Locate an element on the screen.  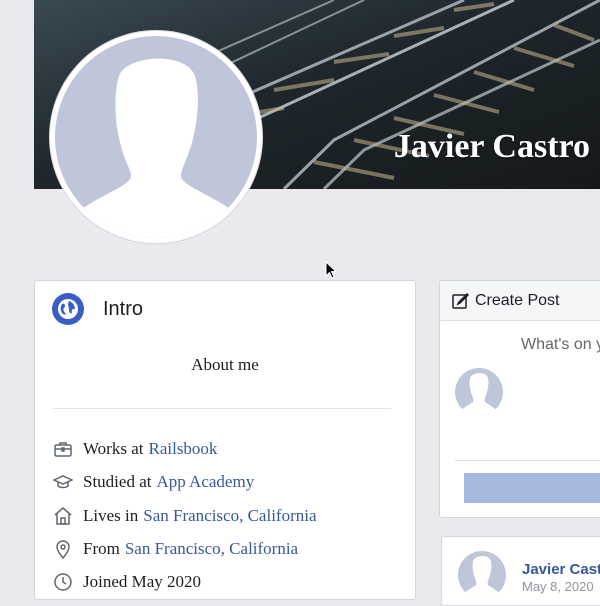
author-avatar is located at coordinates (482, 575).